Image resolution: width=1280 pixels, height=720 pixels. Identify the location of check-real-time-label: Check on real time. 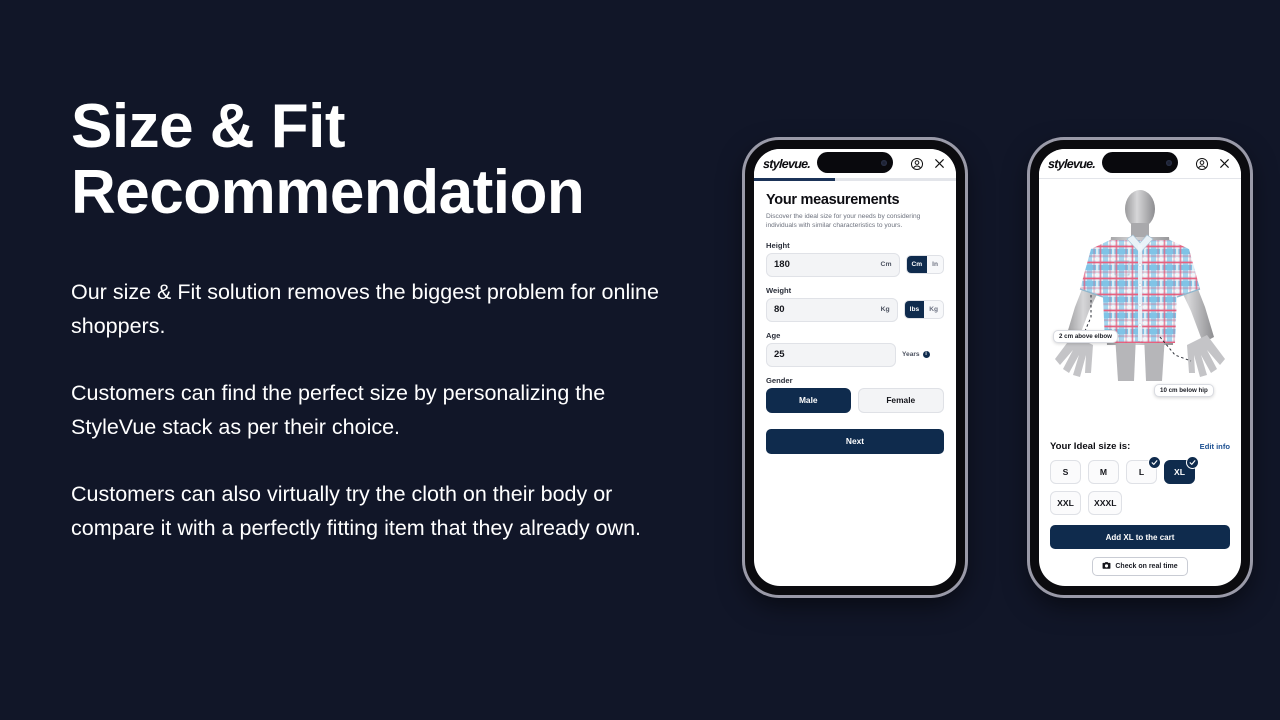
(1146, 566).